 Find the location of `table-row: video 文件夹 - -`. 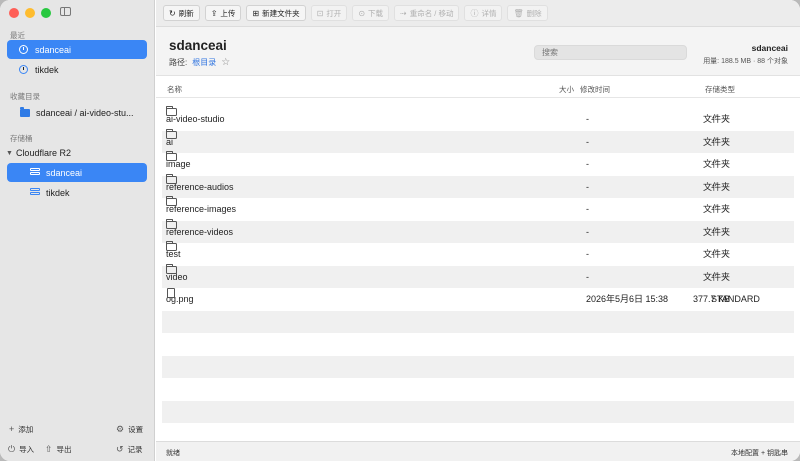

table-row: video 文件夹 - - is located at coordinates (478, 276).